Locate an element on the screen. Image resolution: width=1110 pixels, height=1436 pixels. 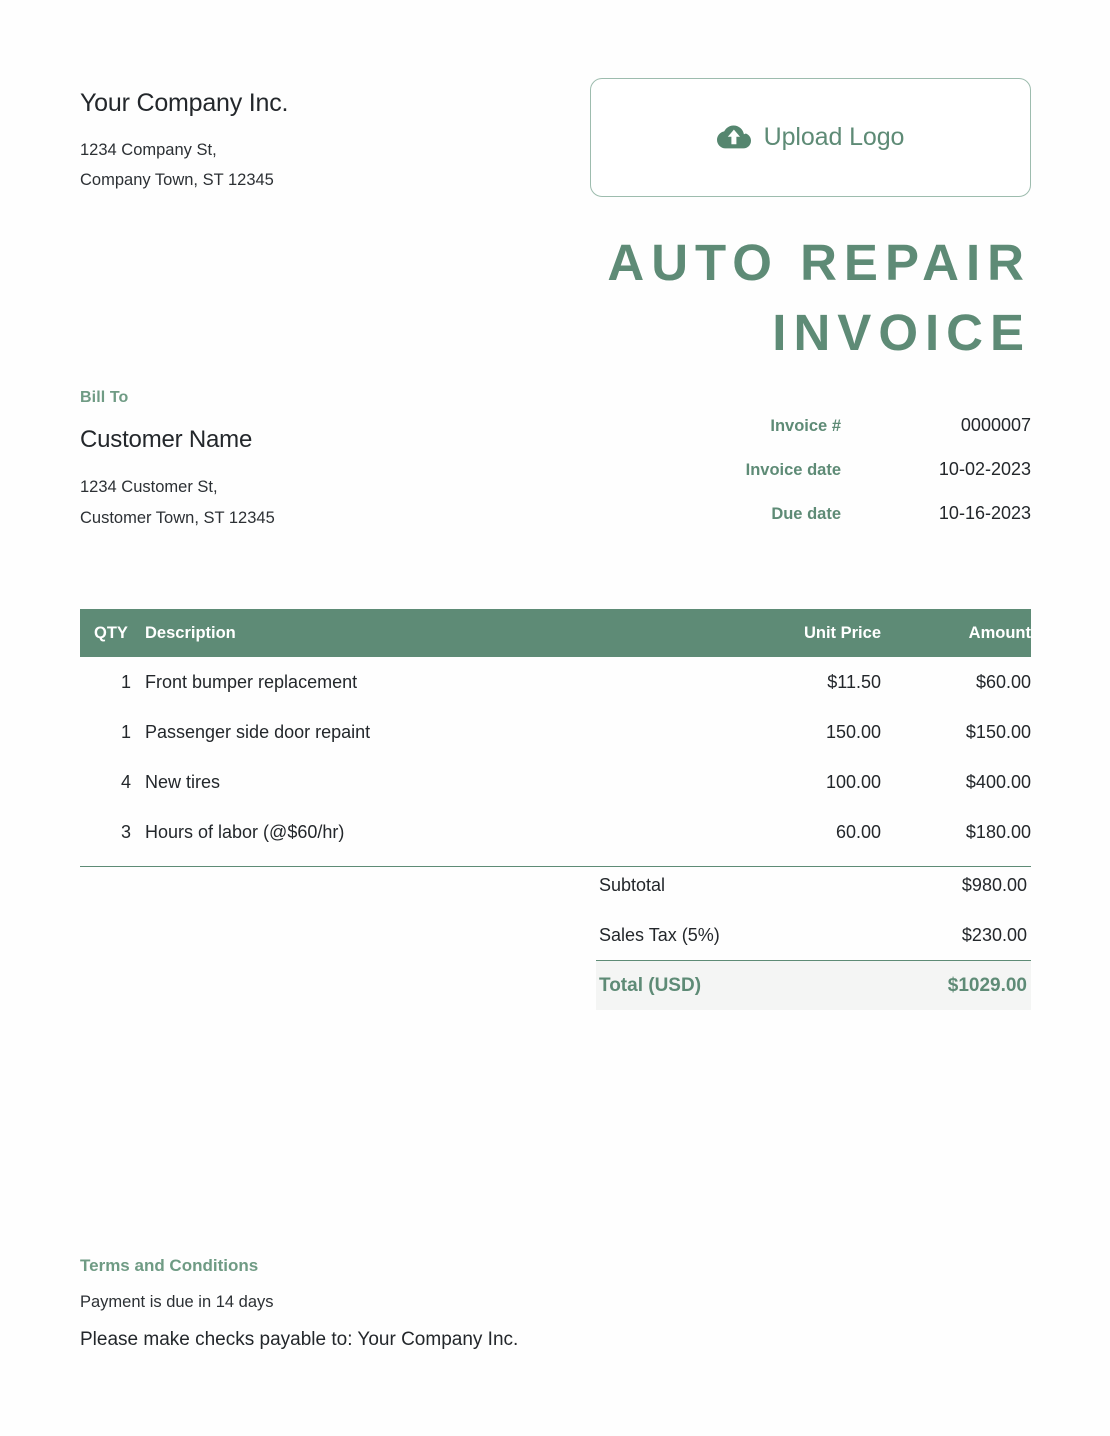
sales-tax-label: Sales Tax (5%) is located at coordinates (659, 934).